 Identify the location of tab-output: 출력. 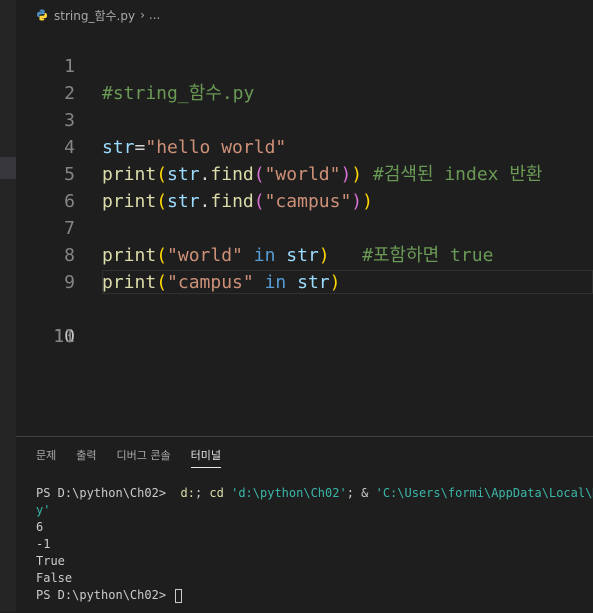
(86, 457).